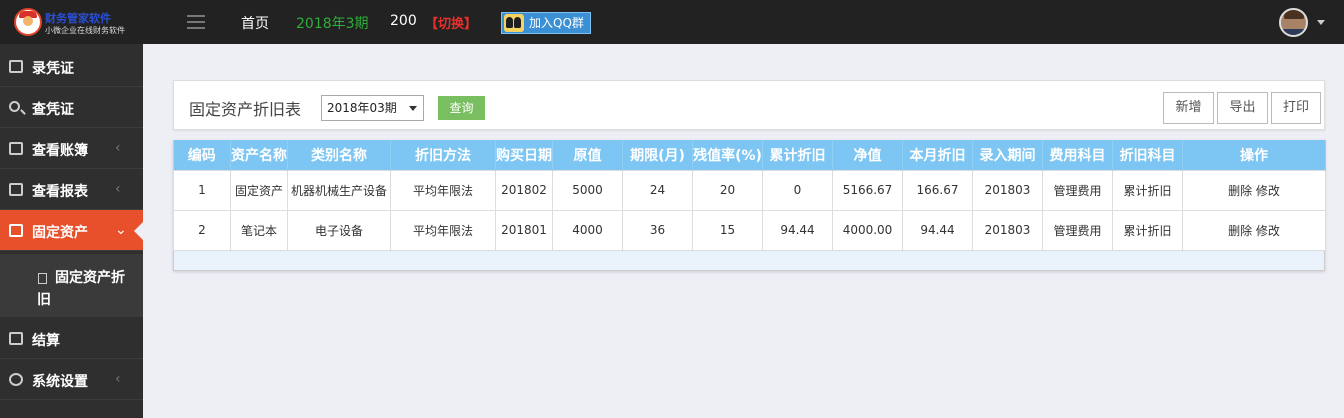 This screenshot has height=418, width=1344. Describe the element at coordinates (85, 30) in the screenshot. I see `logo-subtitle: 小微企业在线财务软件` at that location.